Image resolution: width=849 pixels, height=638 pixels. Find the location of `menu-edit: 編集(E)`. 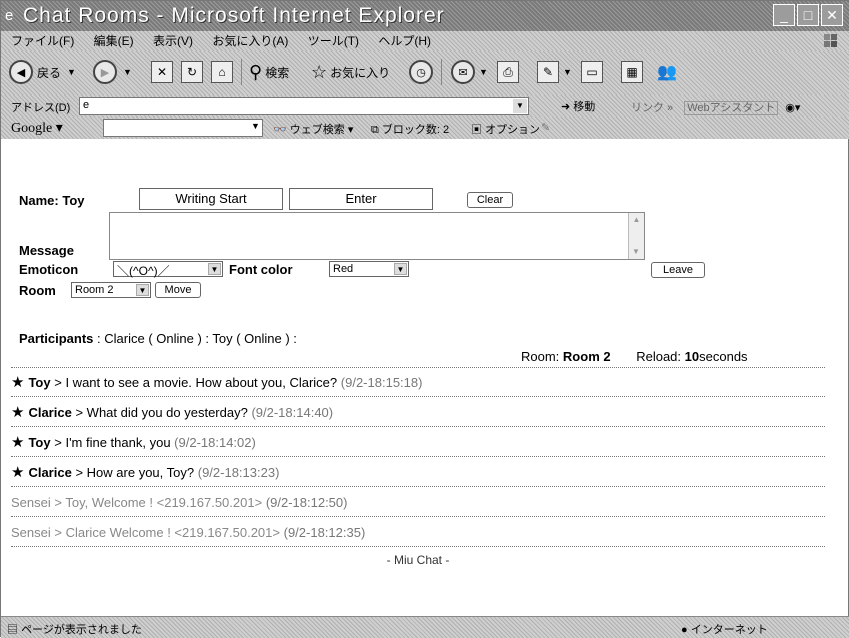

menu-edit: 編集(E) is located at coordinates (114, 41).